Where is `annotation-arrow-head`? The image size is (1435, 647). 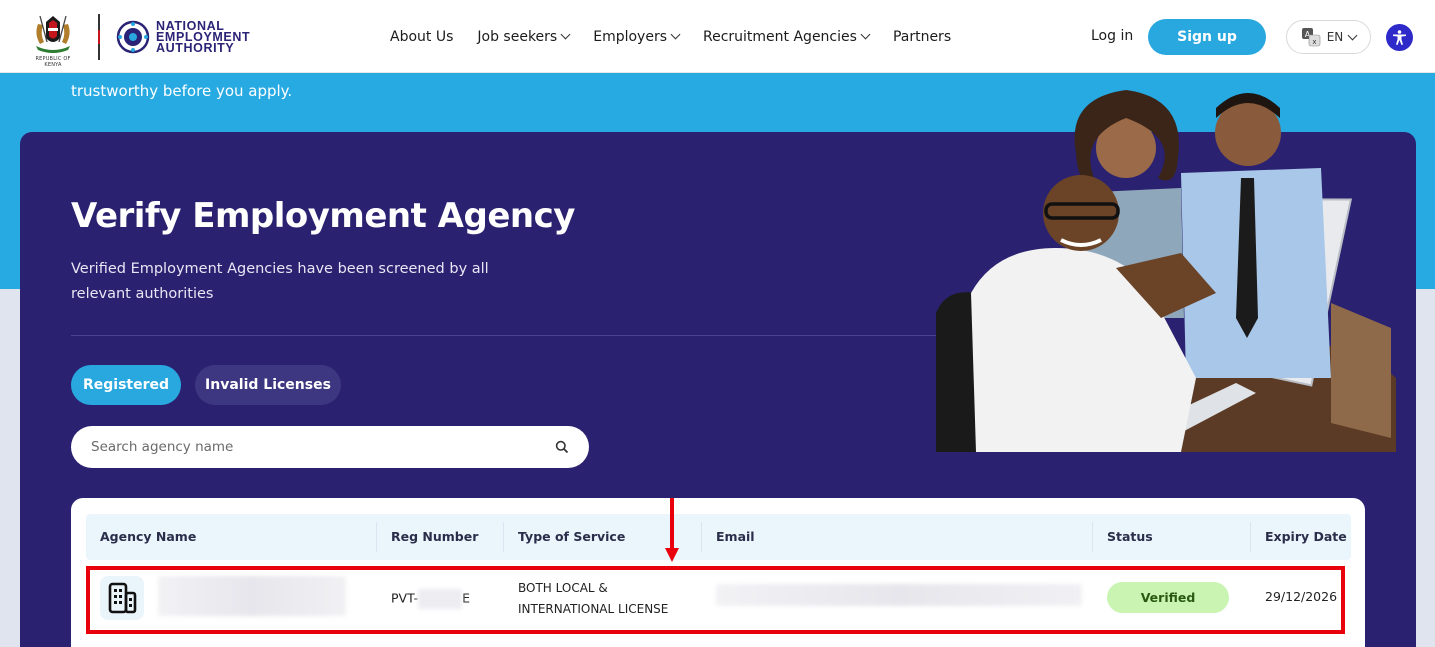
annotation-arrow-head is located at coordinates (672, 555).